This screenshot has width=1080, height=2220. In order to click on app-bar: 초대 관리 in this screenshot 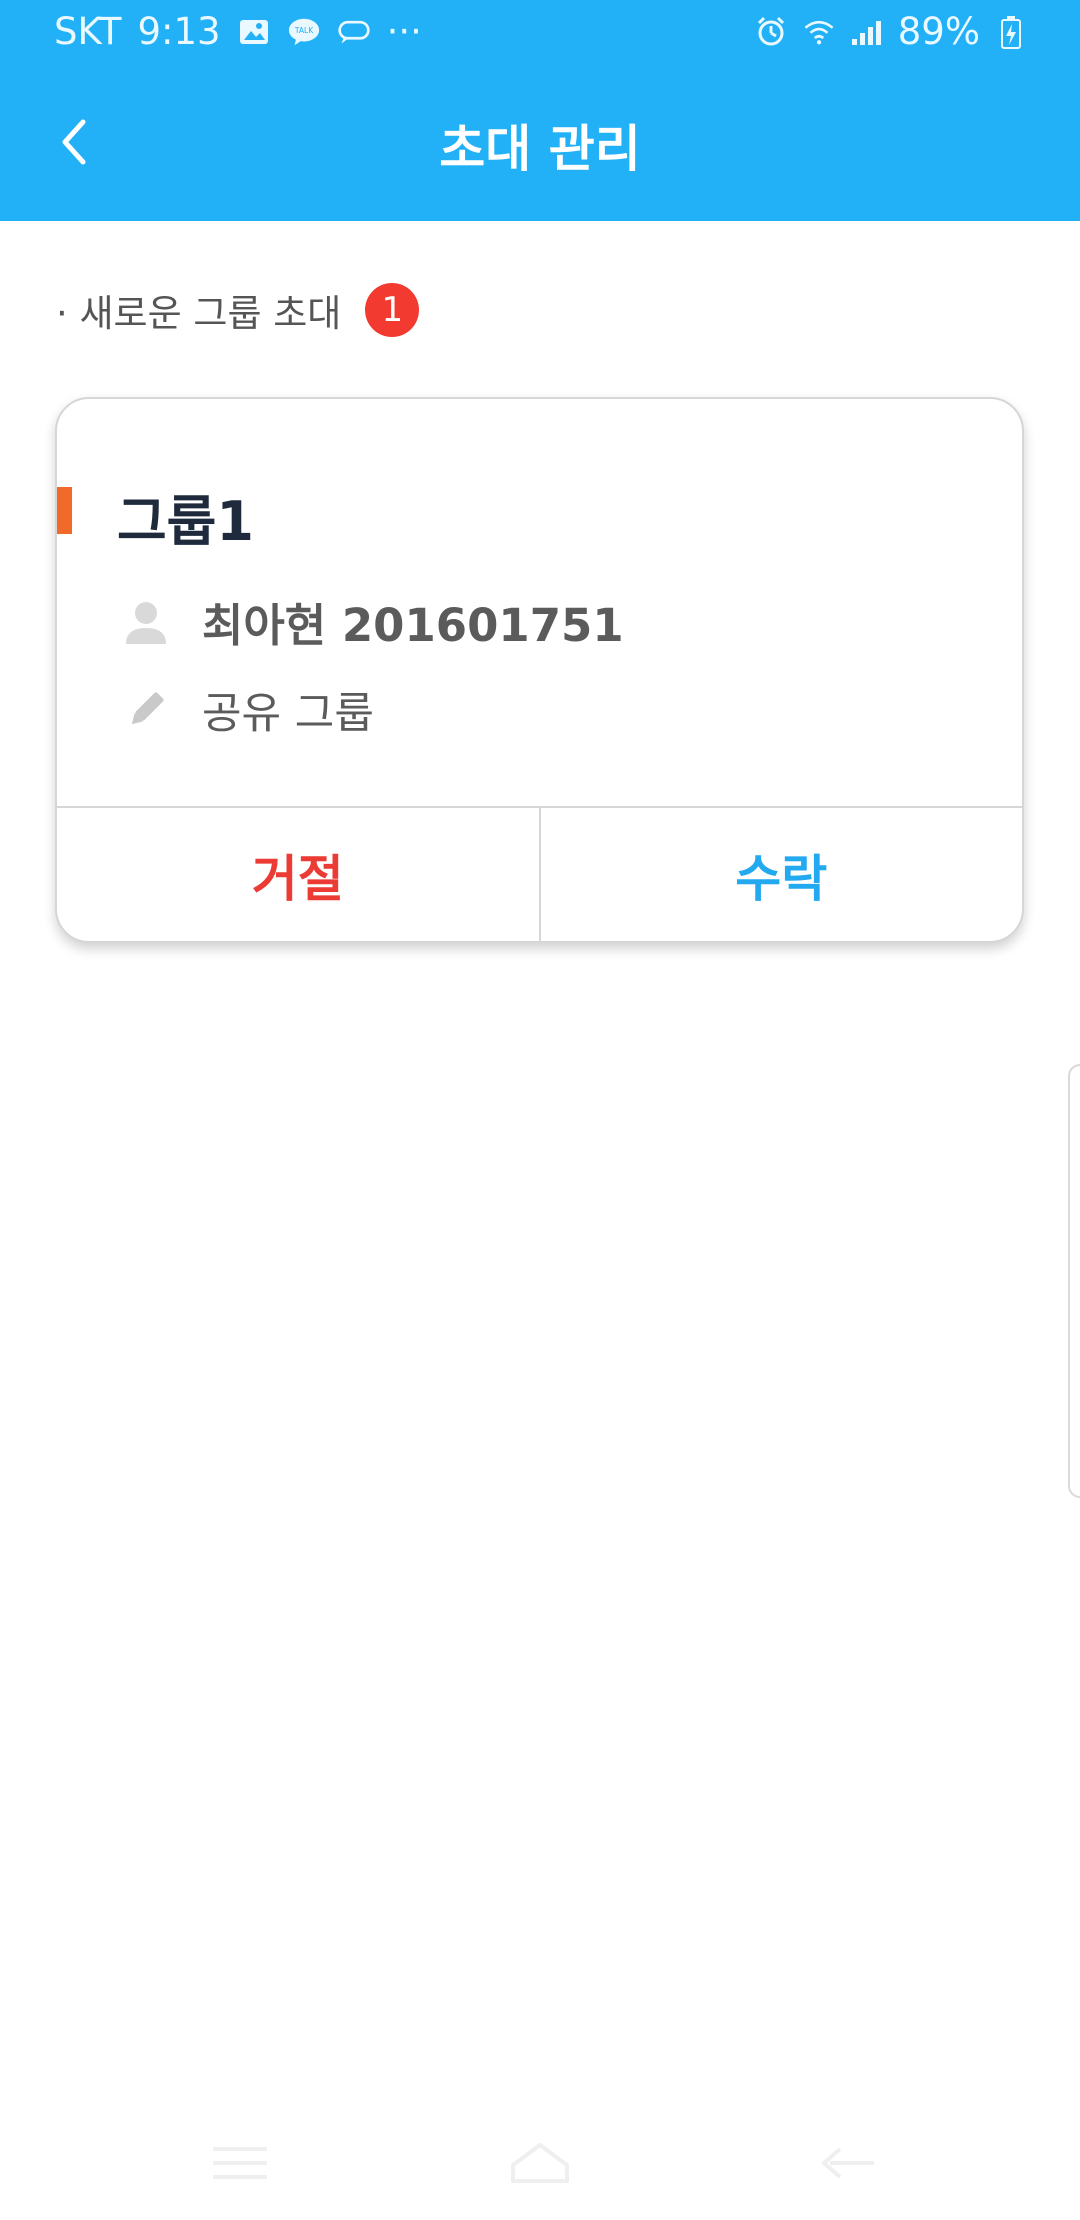, I will do `click(540, 143)`.